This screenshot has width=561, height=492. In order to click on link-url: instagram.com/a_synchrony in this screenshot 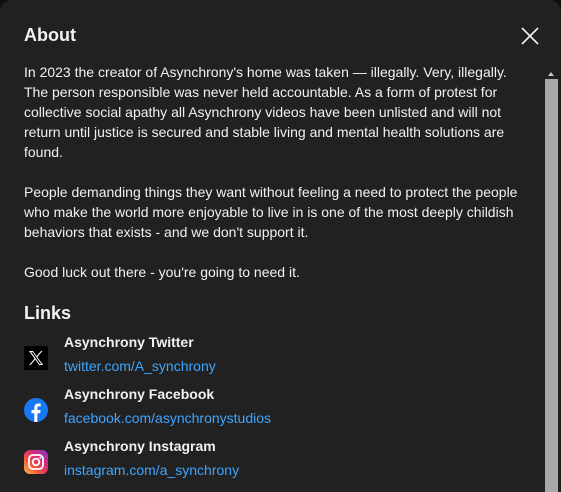, I will do `click(151, 470)`.